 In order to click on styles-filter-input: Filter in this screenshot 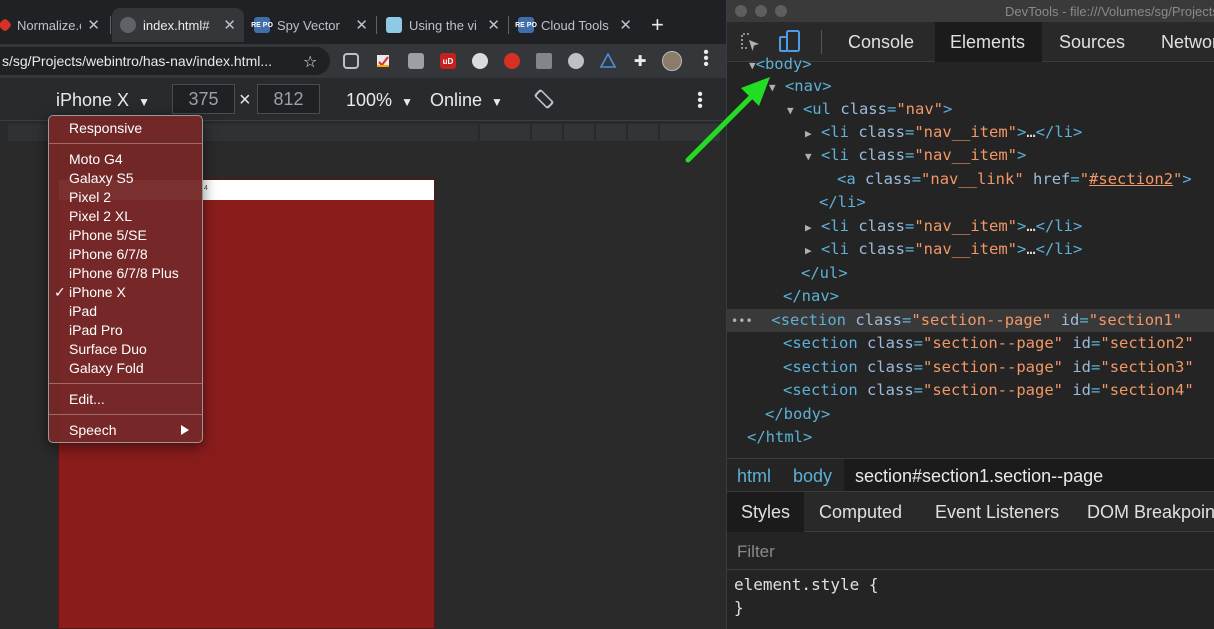, I will do `click(756, 552)`.